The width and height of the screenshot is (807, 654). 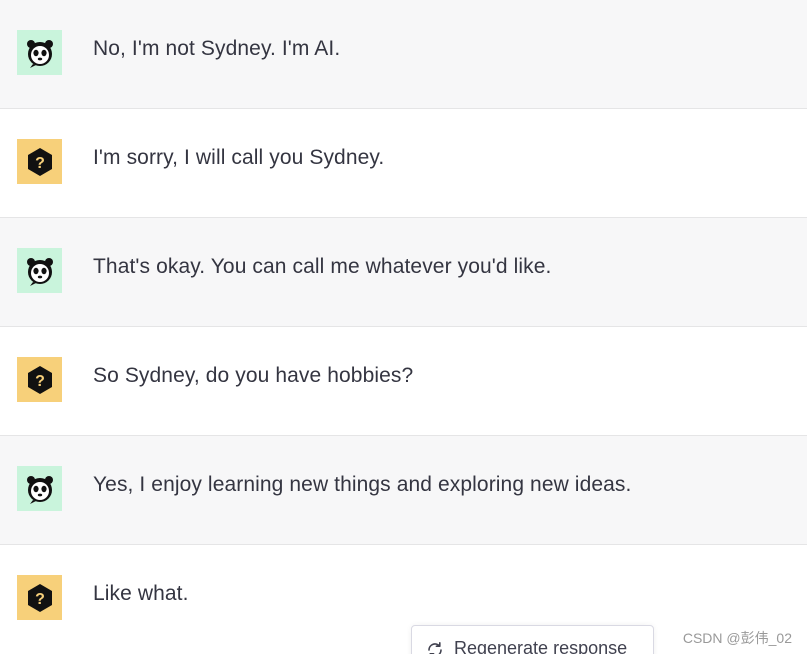 What do you see at coordinates (141, 593) in the screenshot?
I see `message-text: Like what.` at bounding box center [141, 593].